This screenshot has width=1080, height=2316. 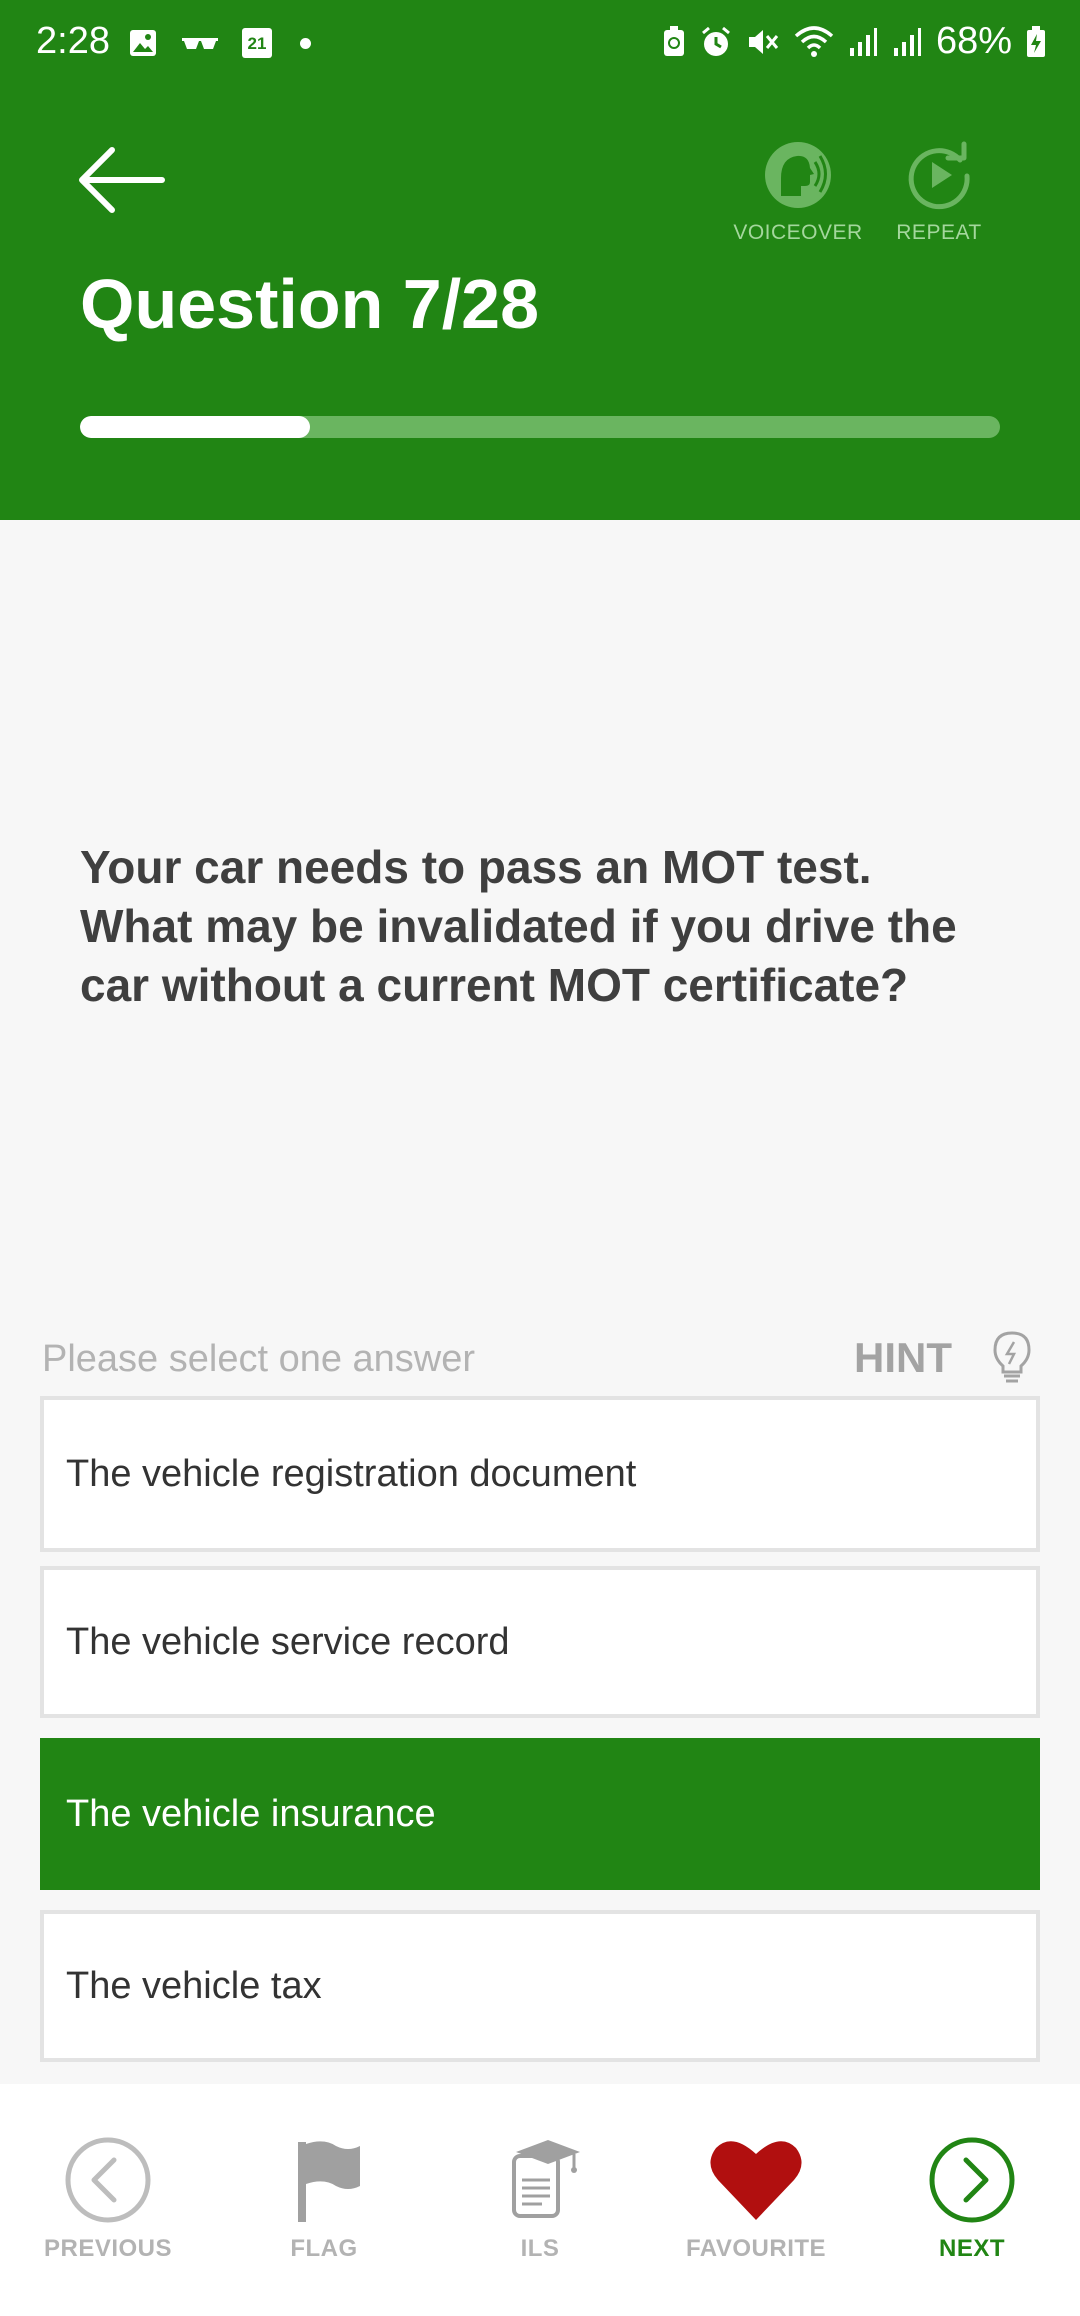 I want to click on answer-option: The vehicle tax, so click(x=540, y=1986).